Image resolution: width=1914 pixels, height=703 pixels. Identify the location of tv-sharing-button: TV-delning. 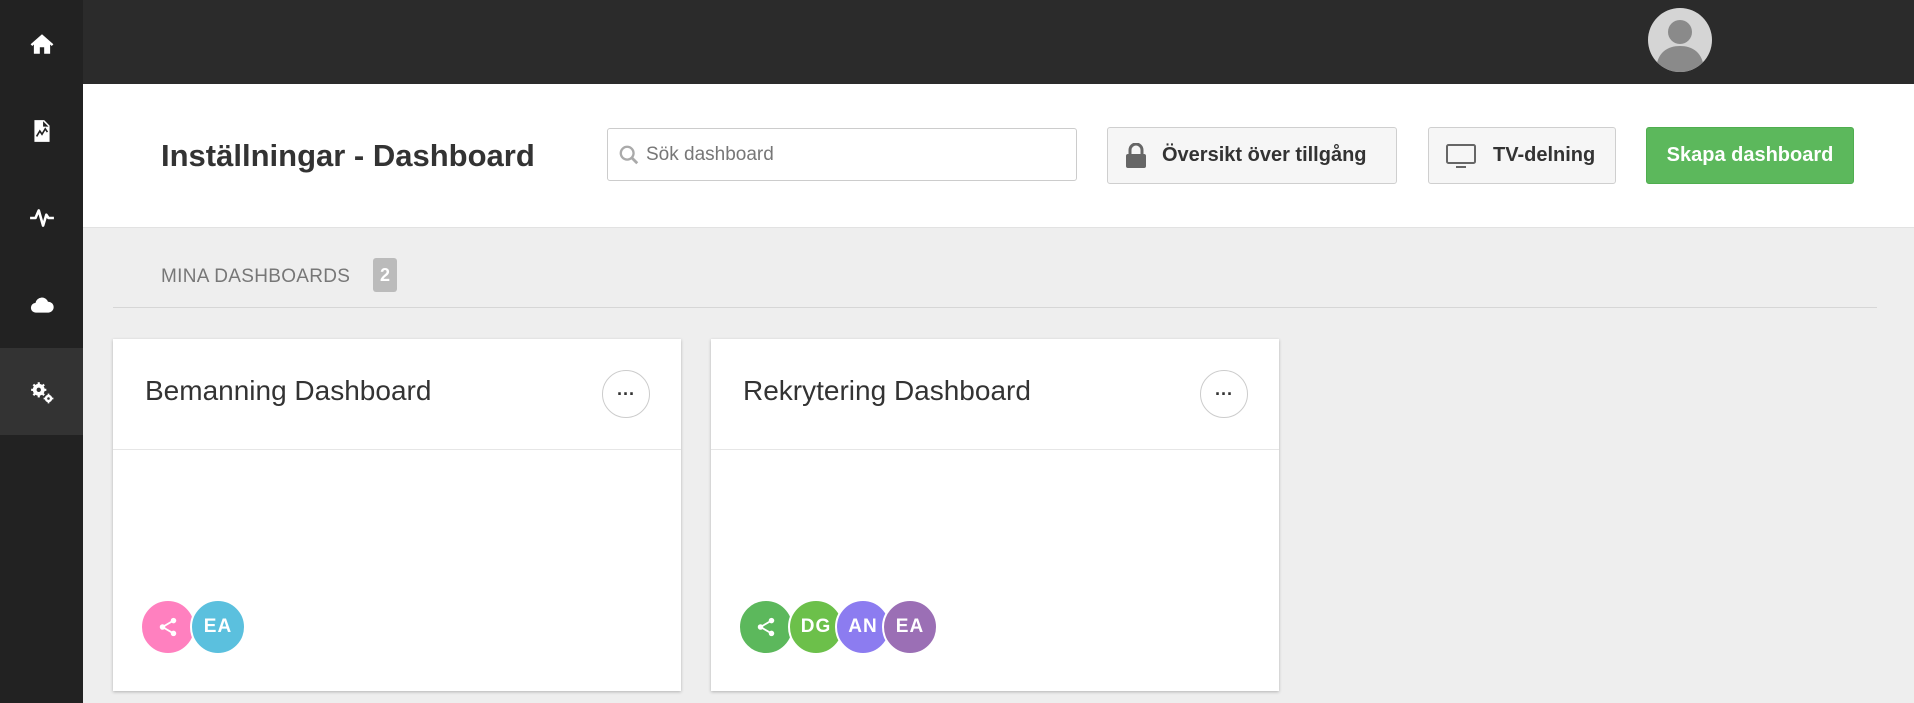
(1522, 155).